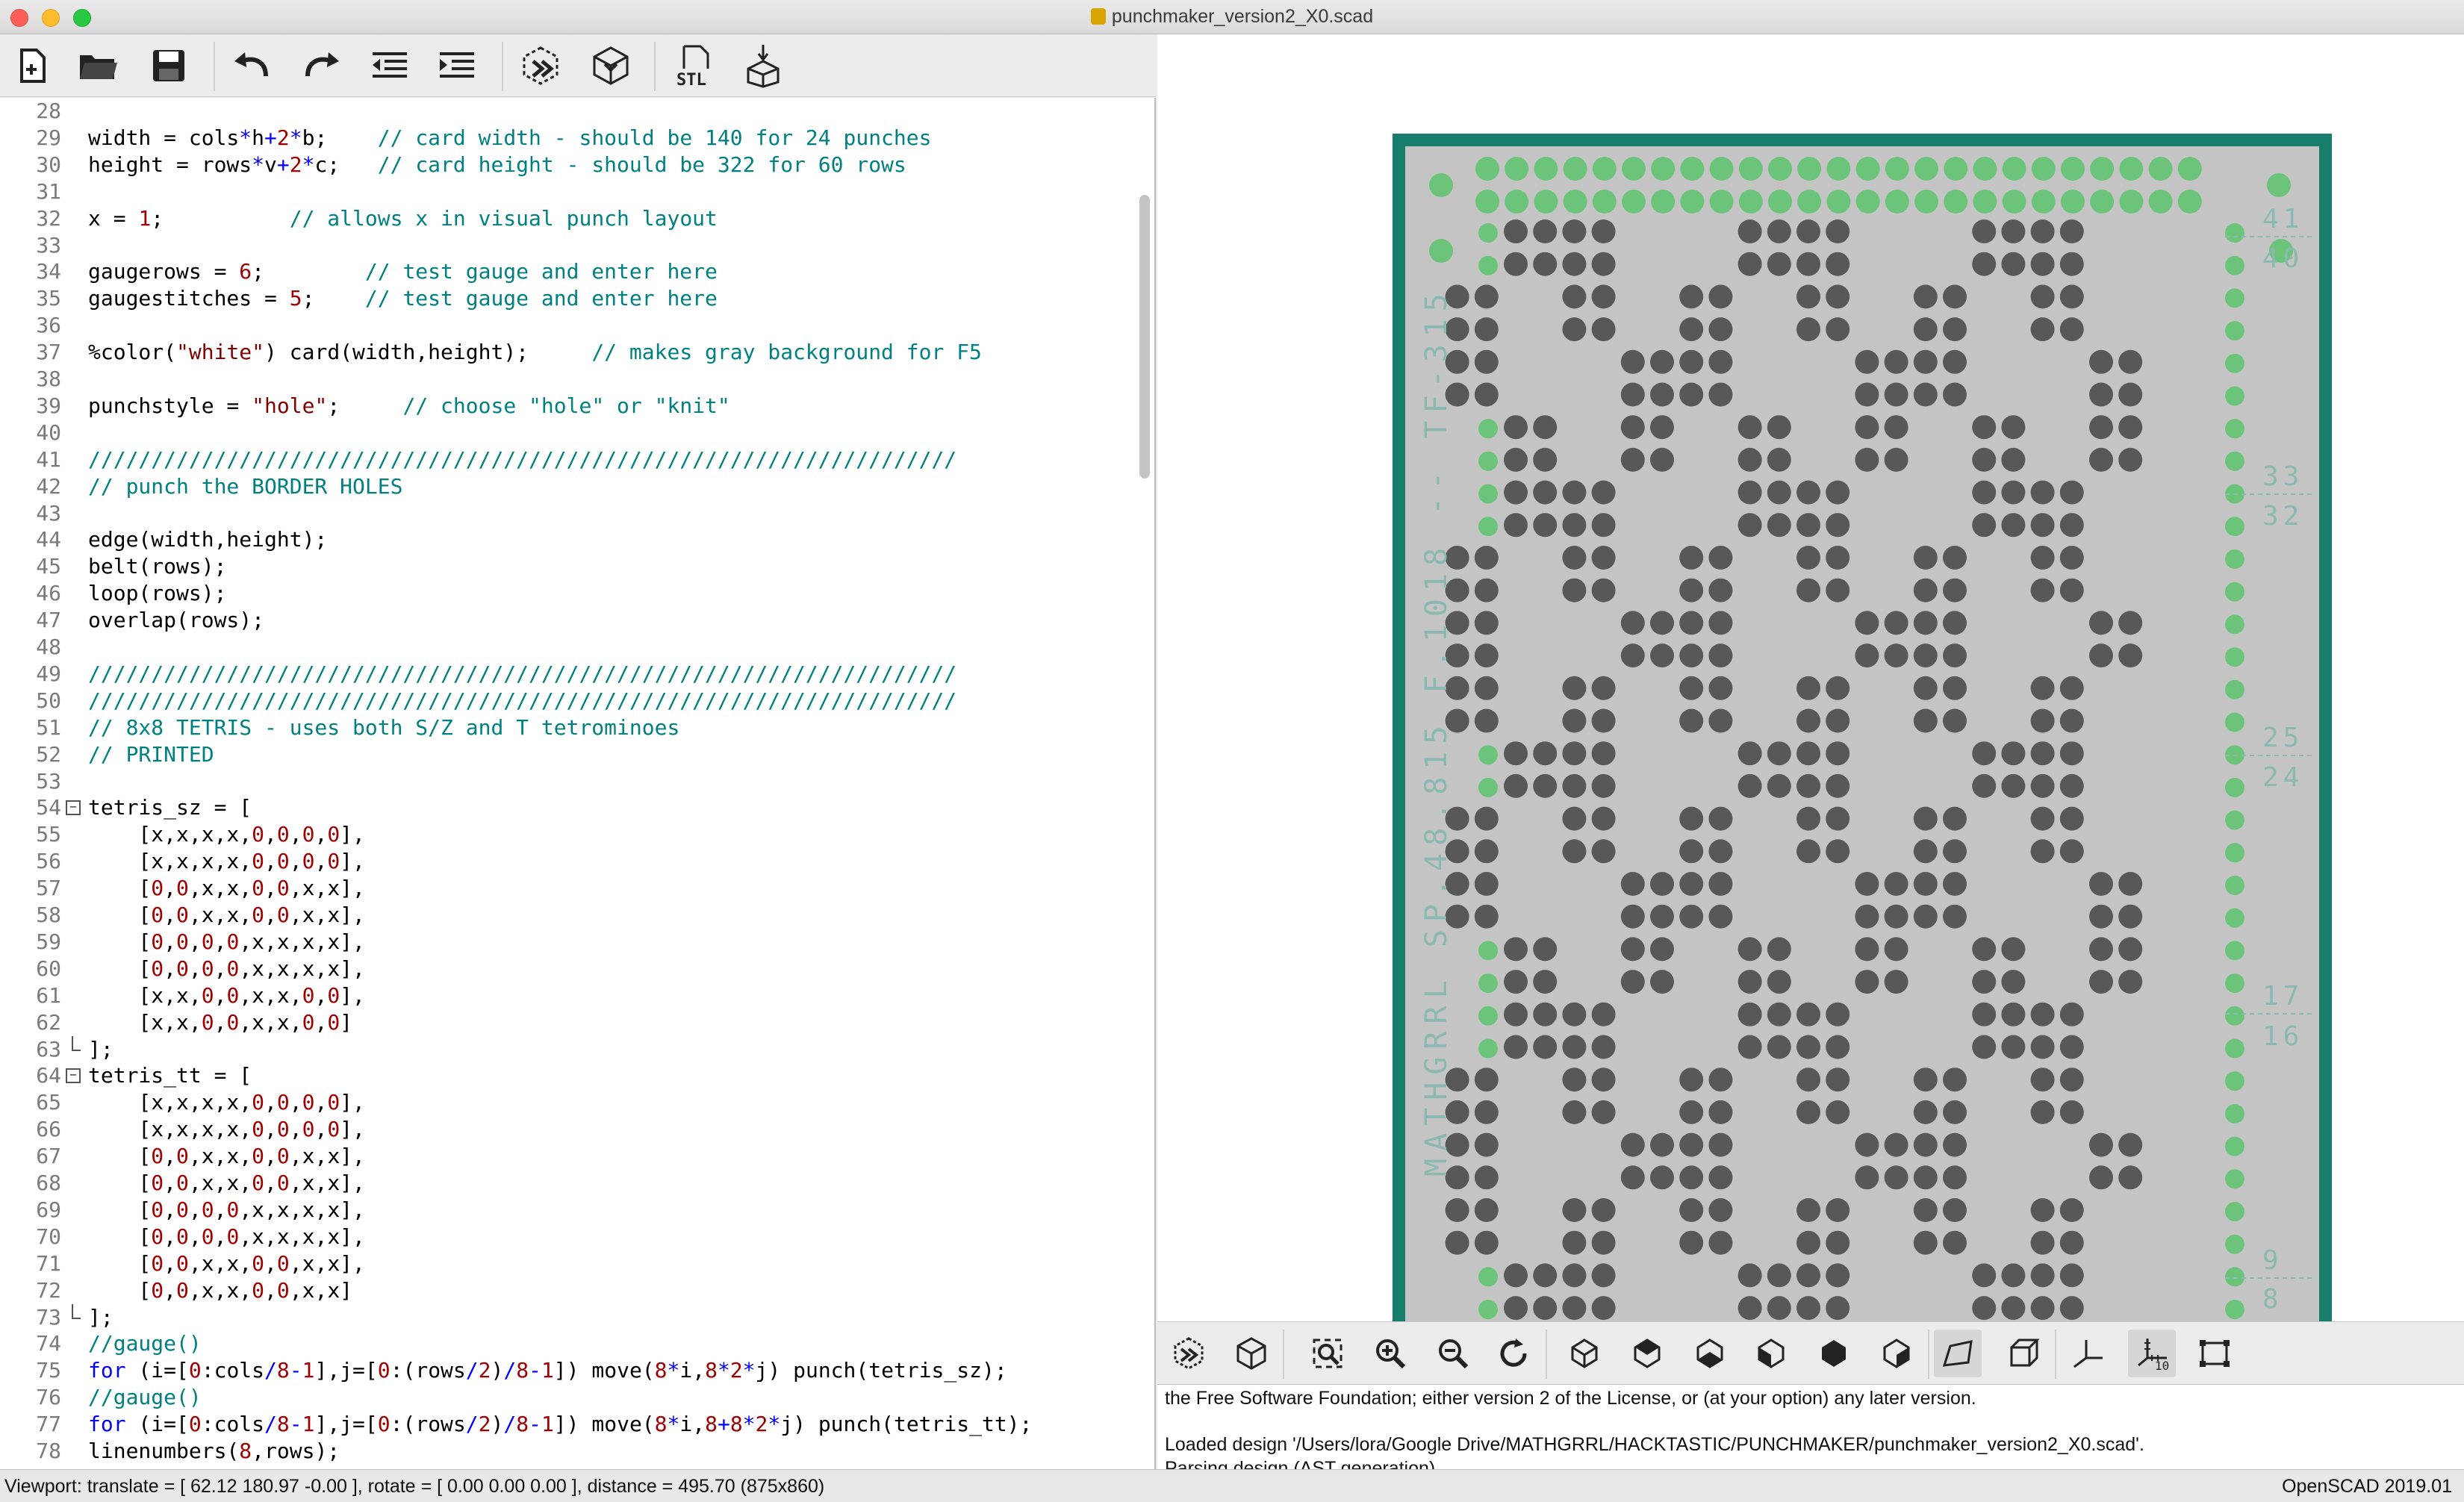  What do you see at coordinates (575, 620) in the screenshot?
I see `code-line: 47 overlap(rows);` at bounding box center [575, 620].